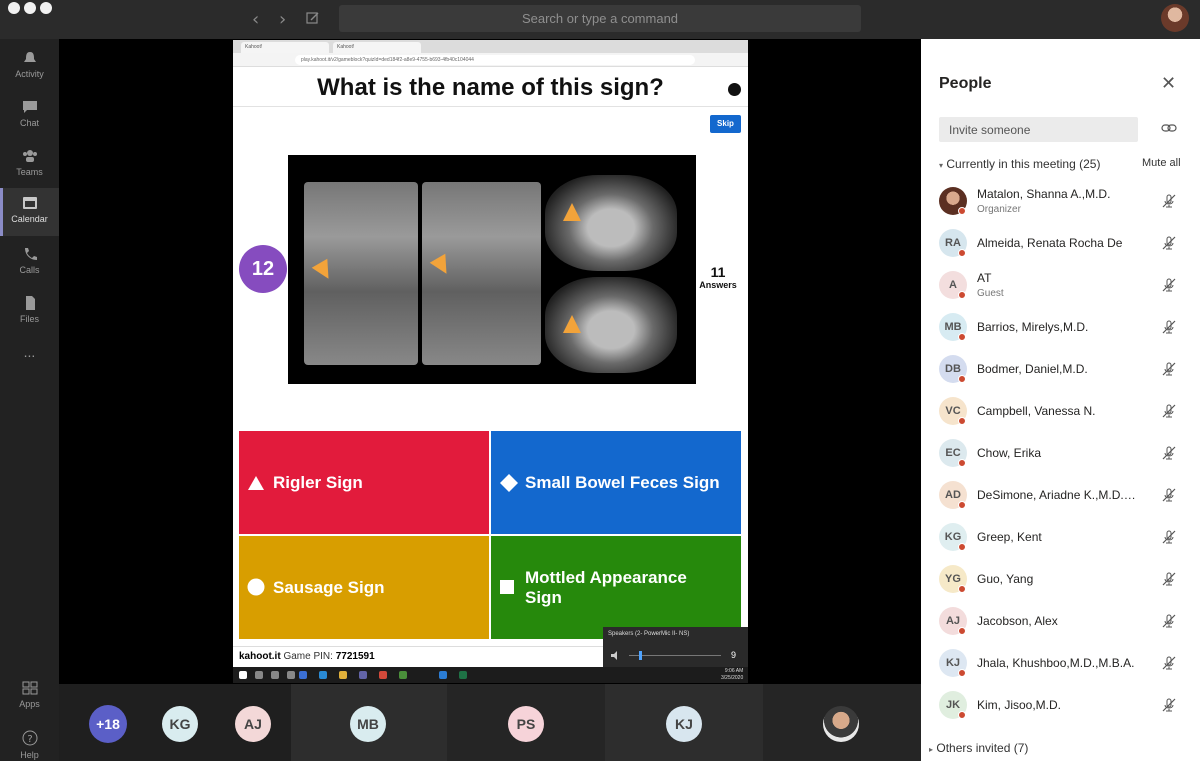  I want to click on participant-row: KJ Jhala, Khushboo,M.D.,M.B.A., so click(1060, 668).